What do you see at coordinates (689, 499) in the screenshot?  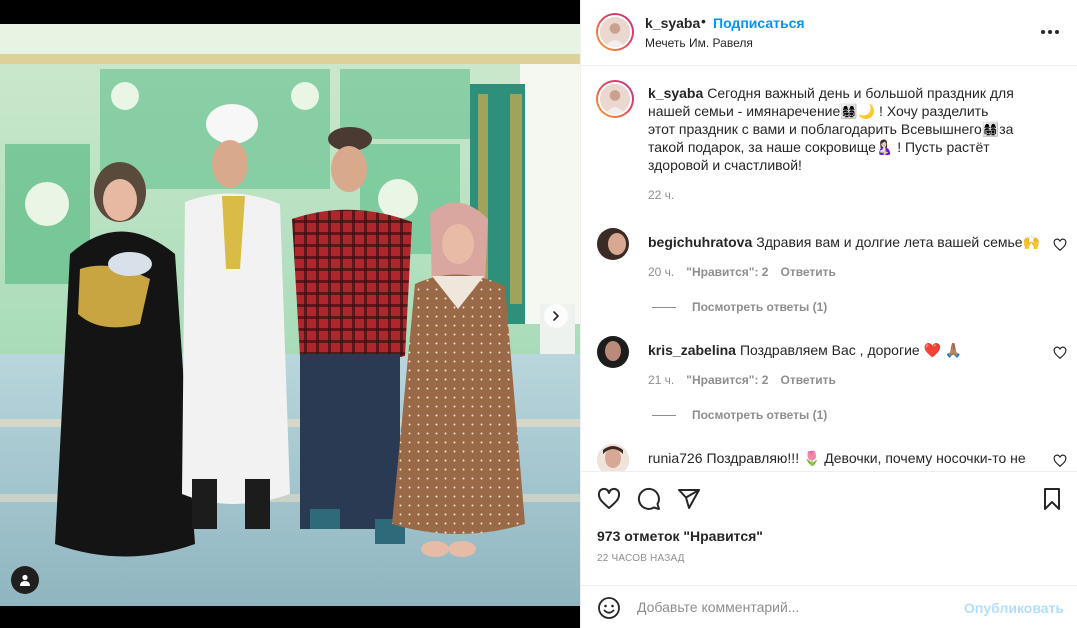 I see `share-icon` at bounding box center [689, 499].